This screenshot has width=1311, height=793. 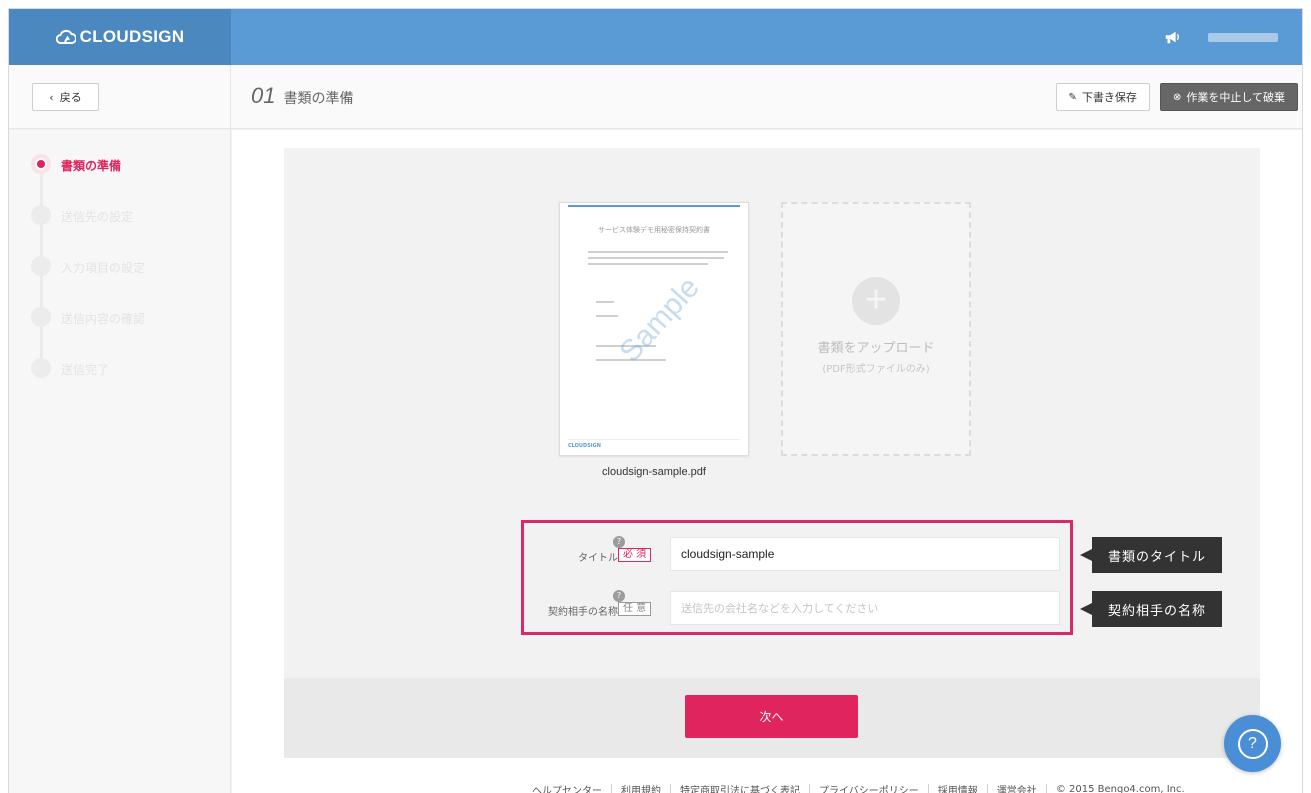 I want to click on step-label: 送信先の設定, so click(x=97, y=217).